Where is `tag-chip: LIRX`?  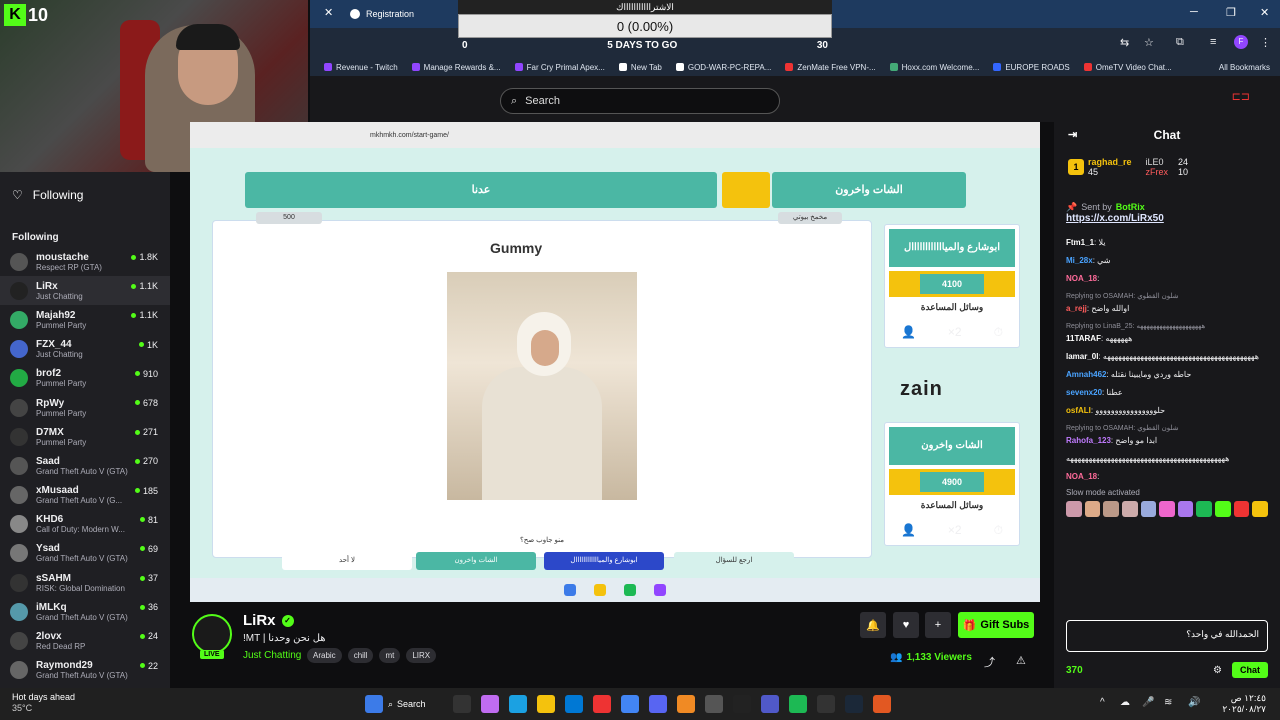 tag-chip: LIRX is located at coordinates (421, 655).